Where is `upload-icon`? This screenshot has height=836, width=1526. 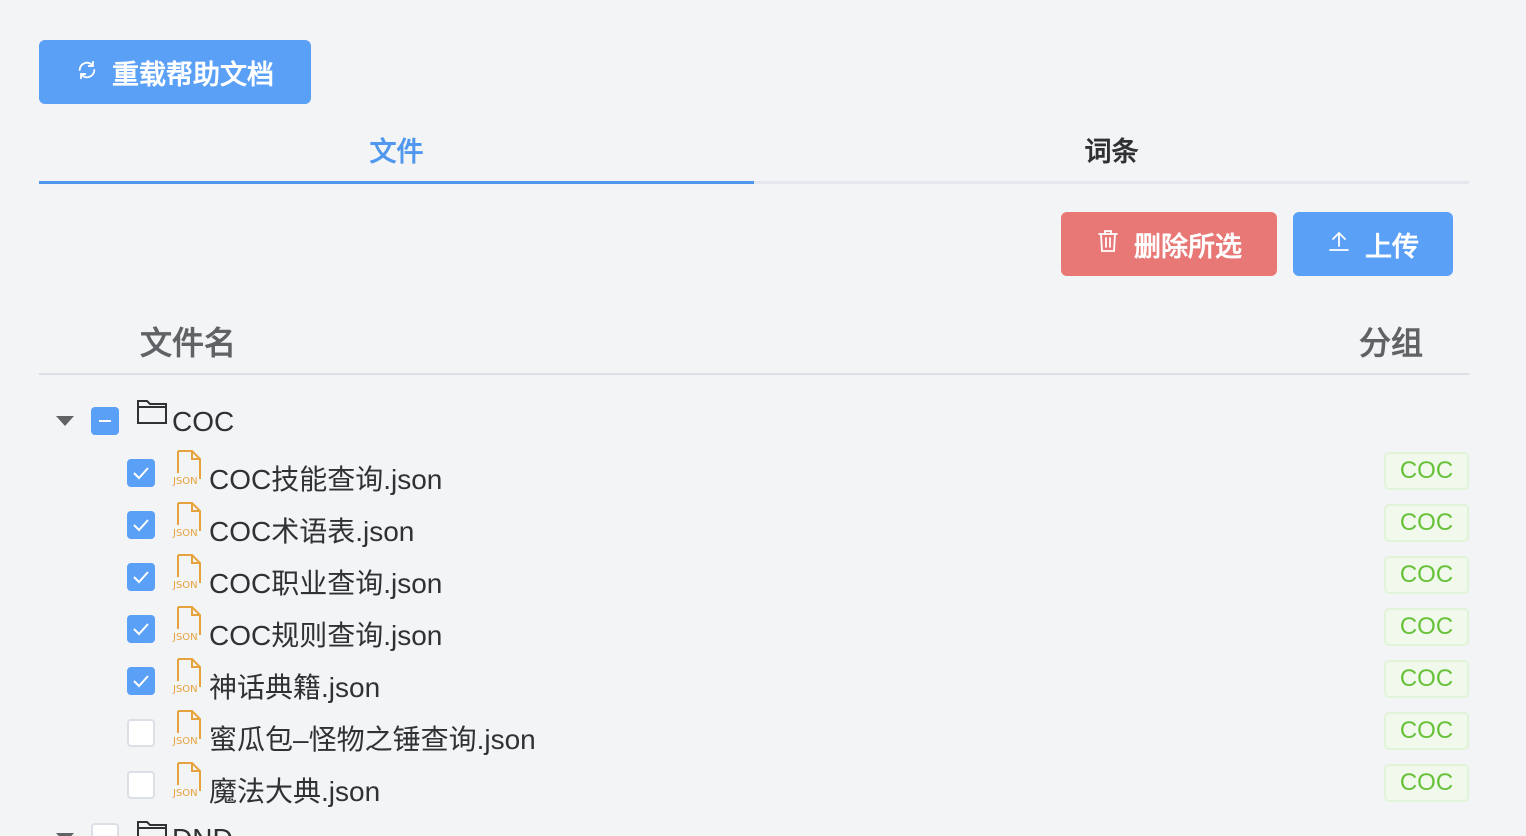
upload-icon is located at coordinates (1339, 244).